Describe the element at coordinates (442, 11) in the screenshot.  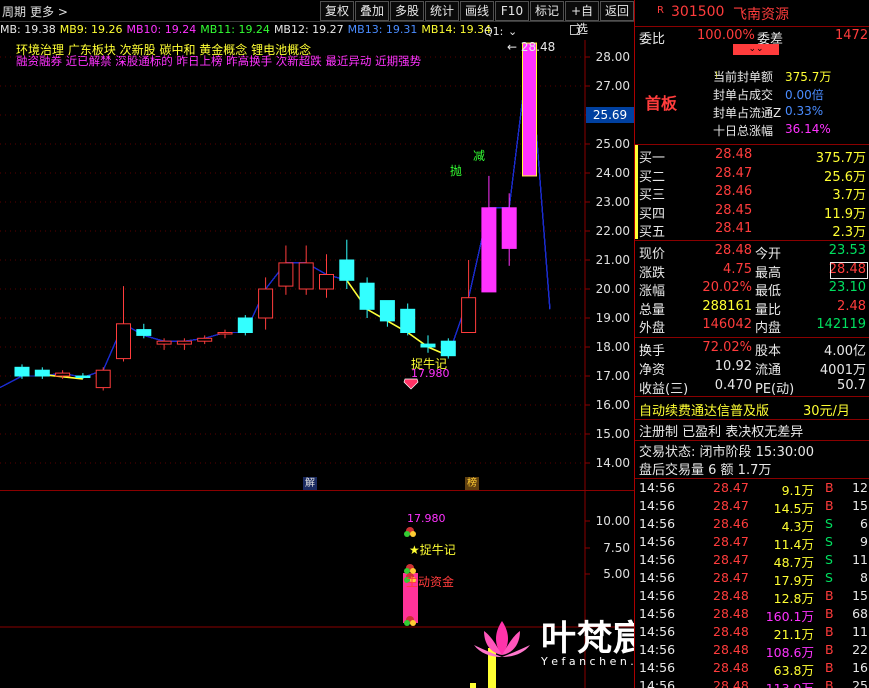
I see `statistics-button: 统计` at that location.